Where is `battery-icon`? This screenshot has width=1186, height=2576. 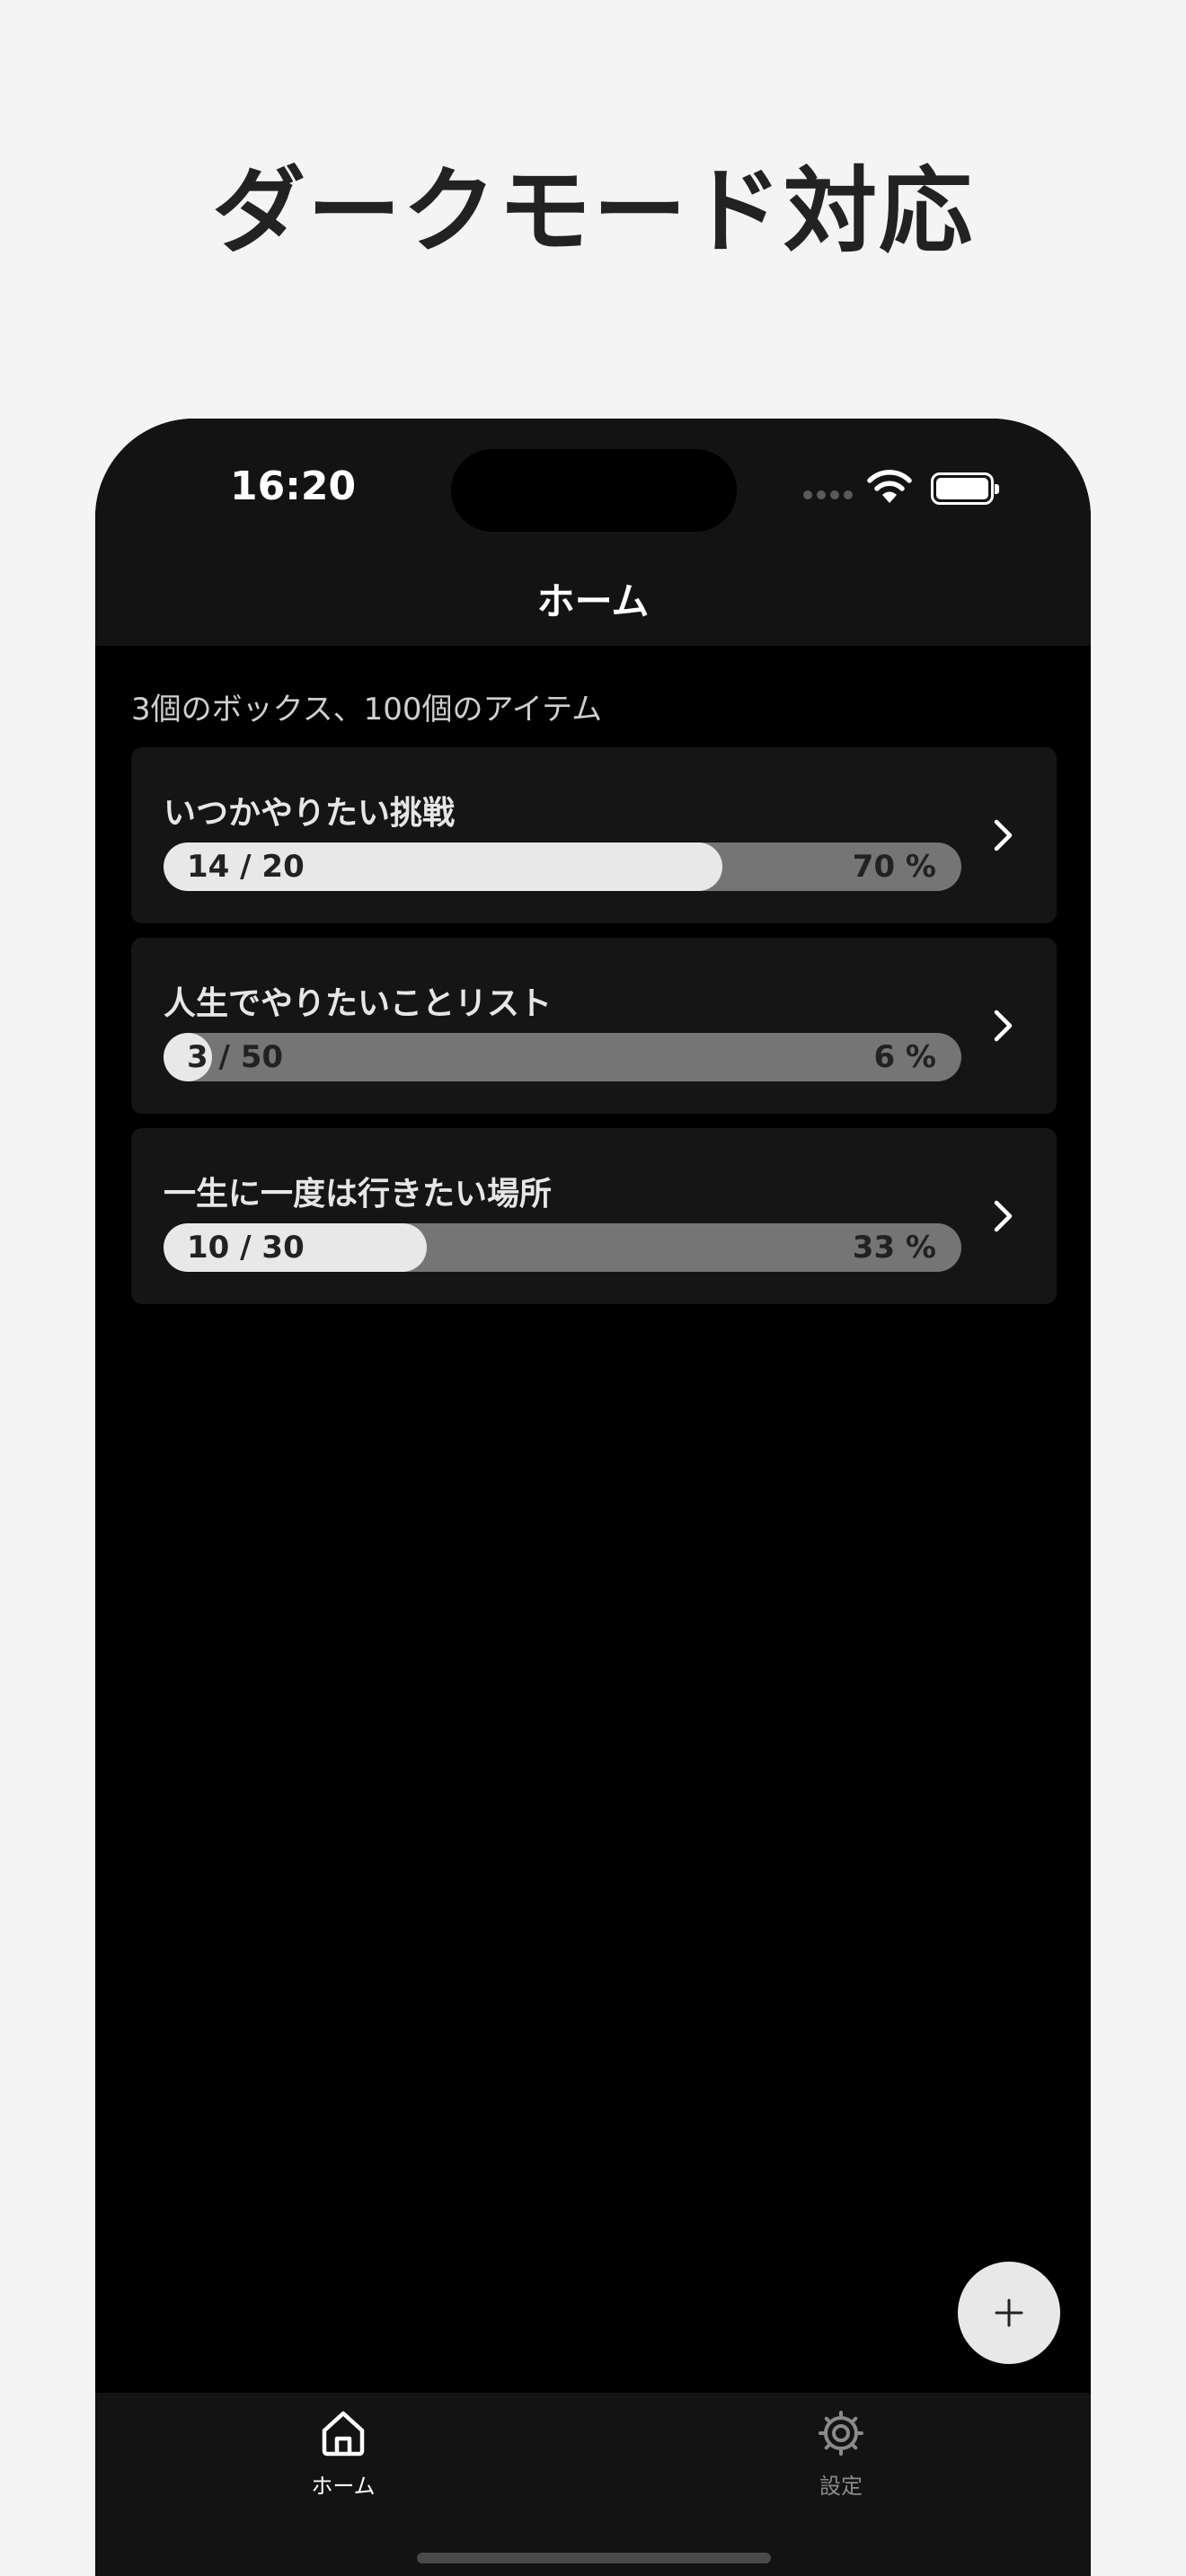
battery-icon is located at coordinates (965, 488).